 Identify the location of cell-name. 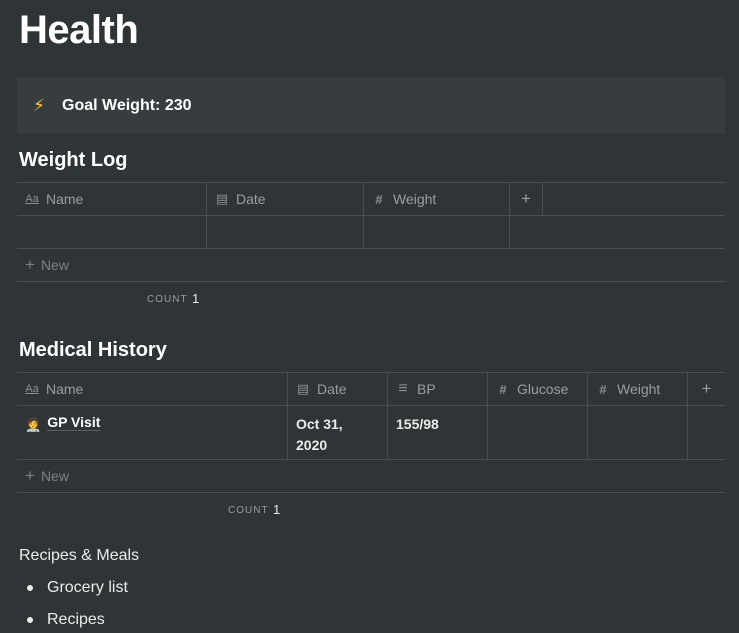
(112, 232).